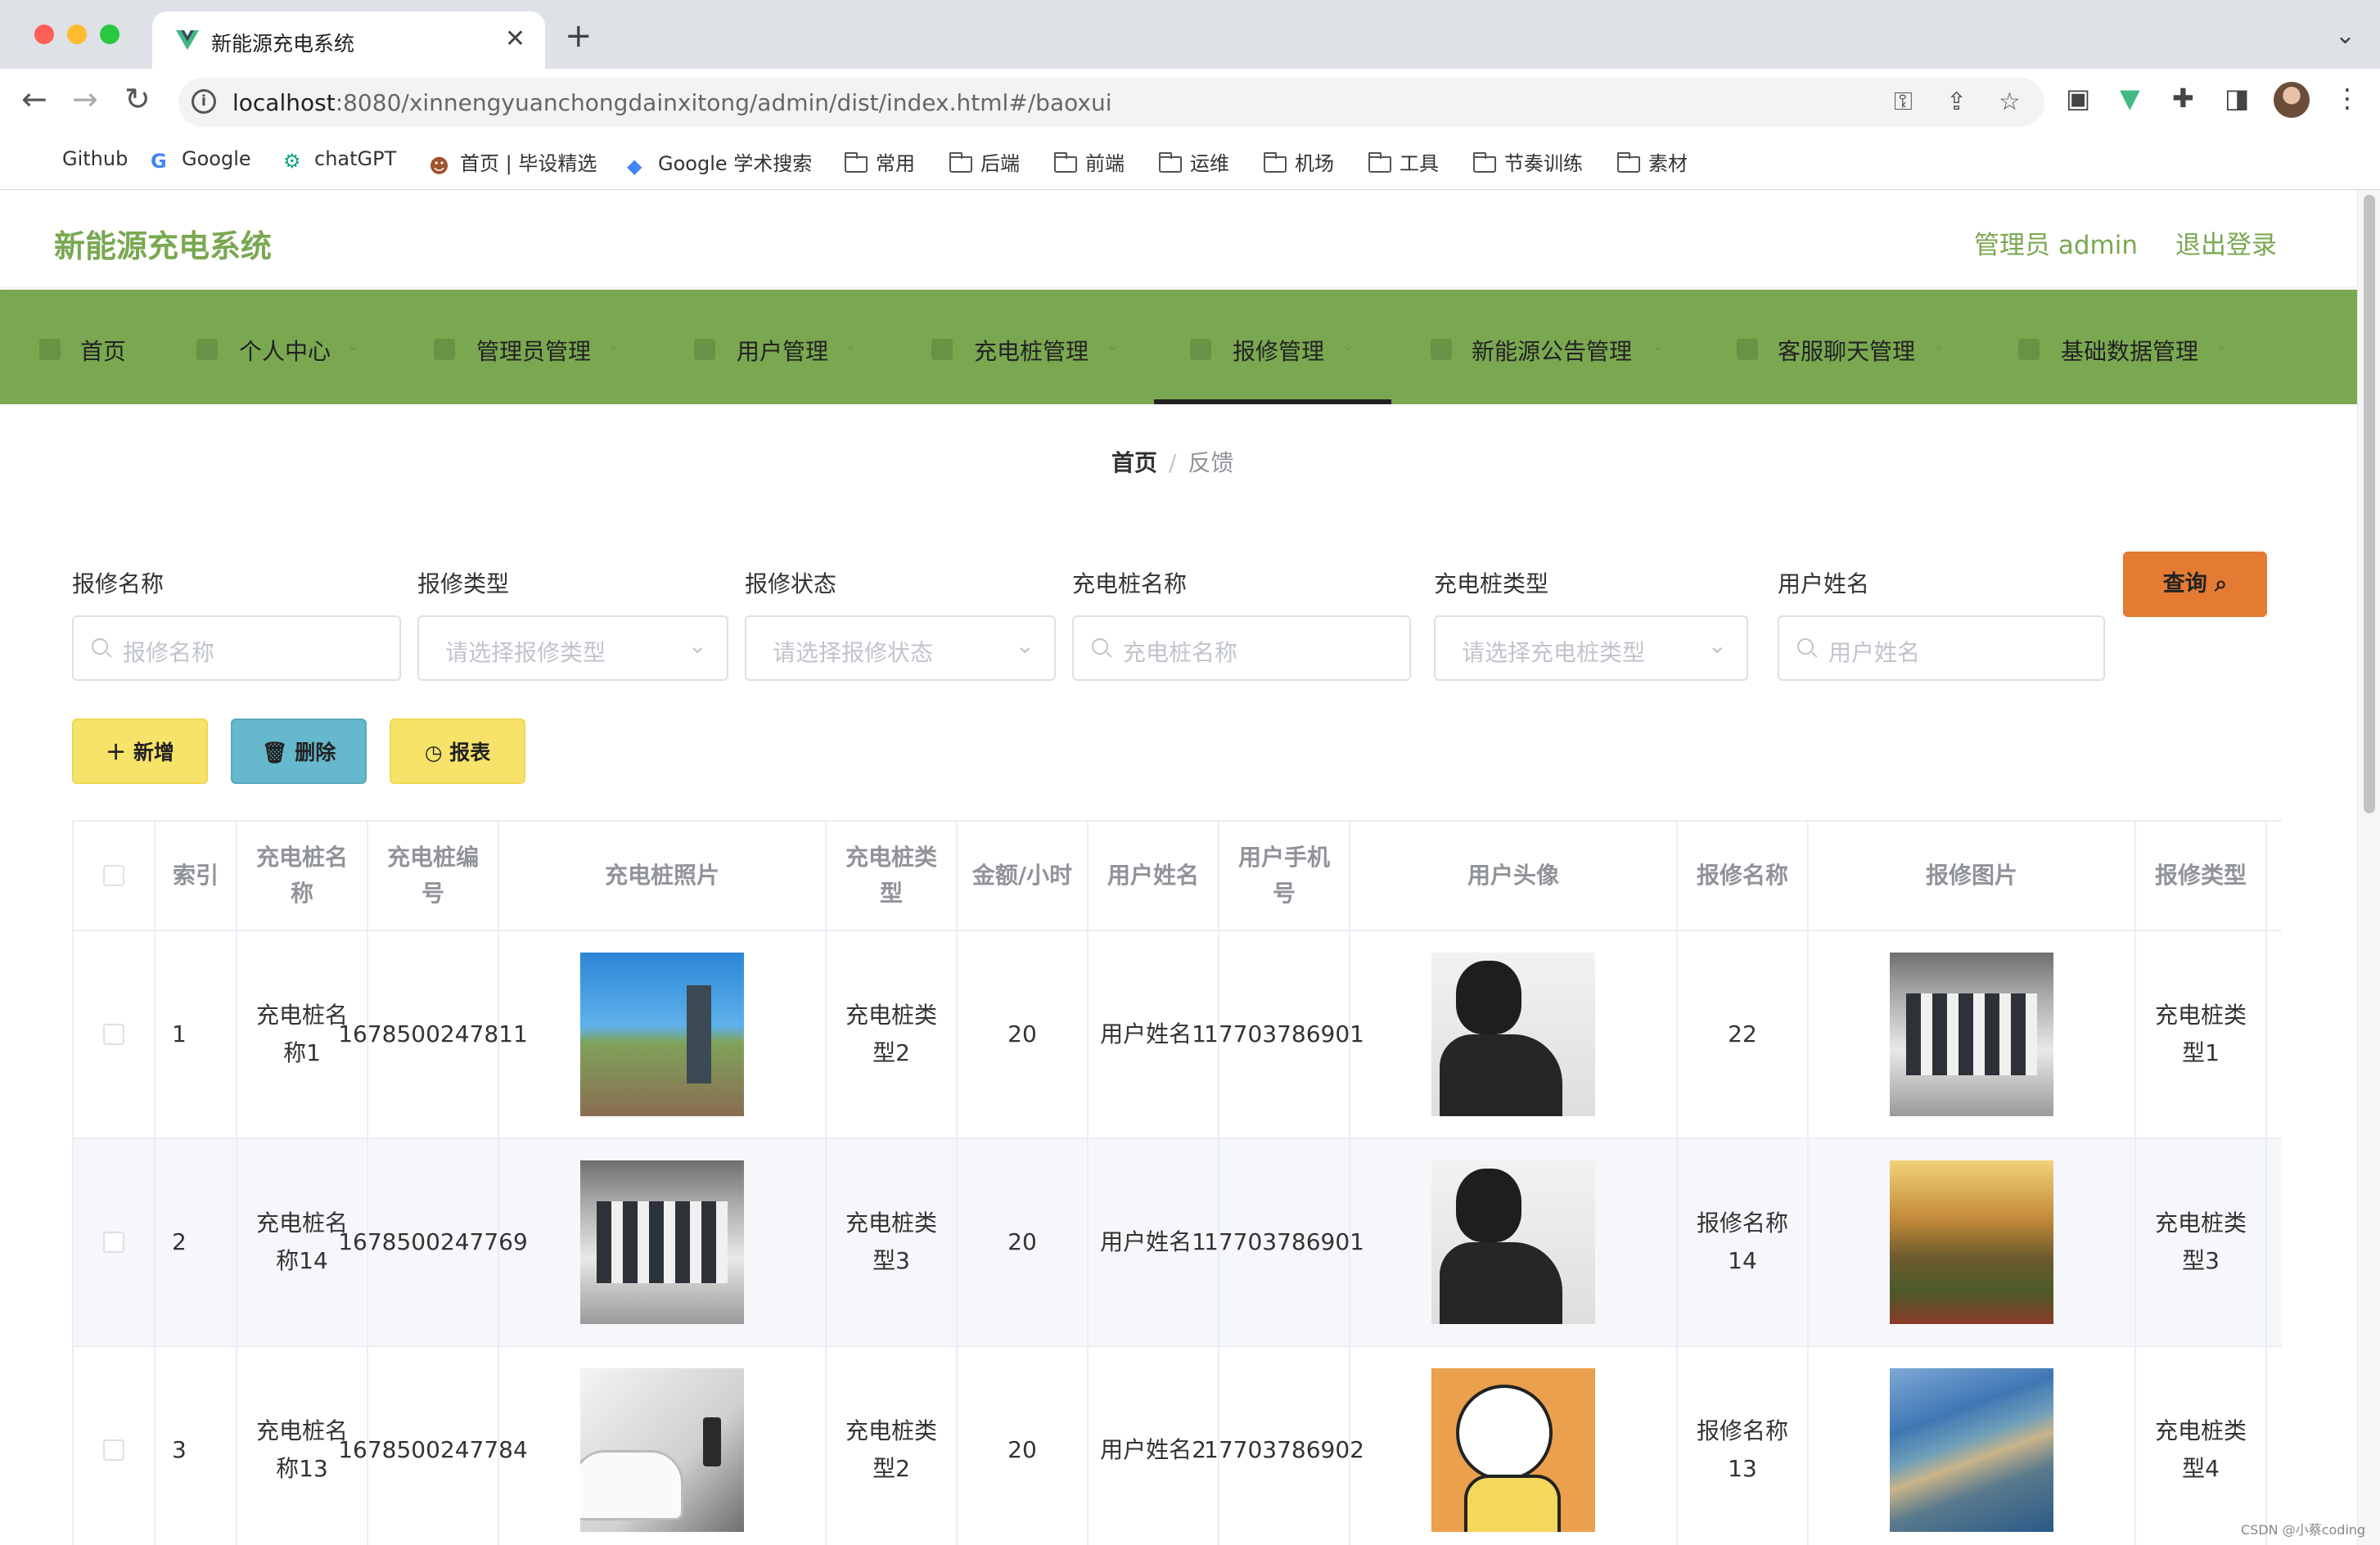  I want to click on menu-admins: 管理员管理 ⌄, so click(532, 347).